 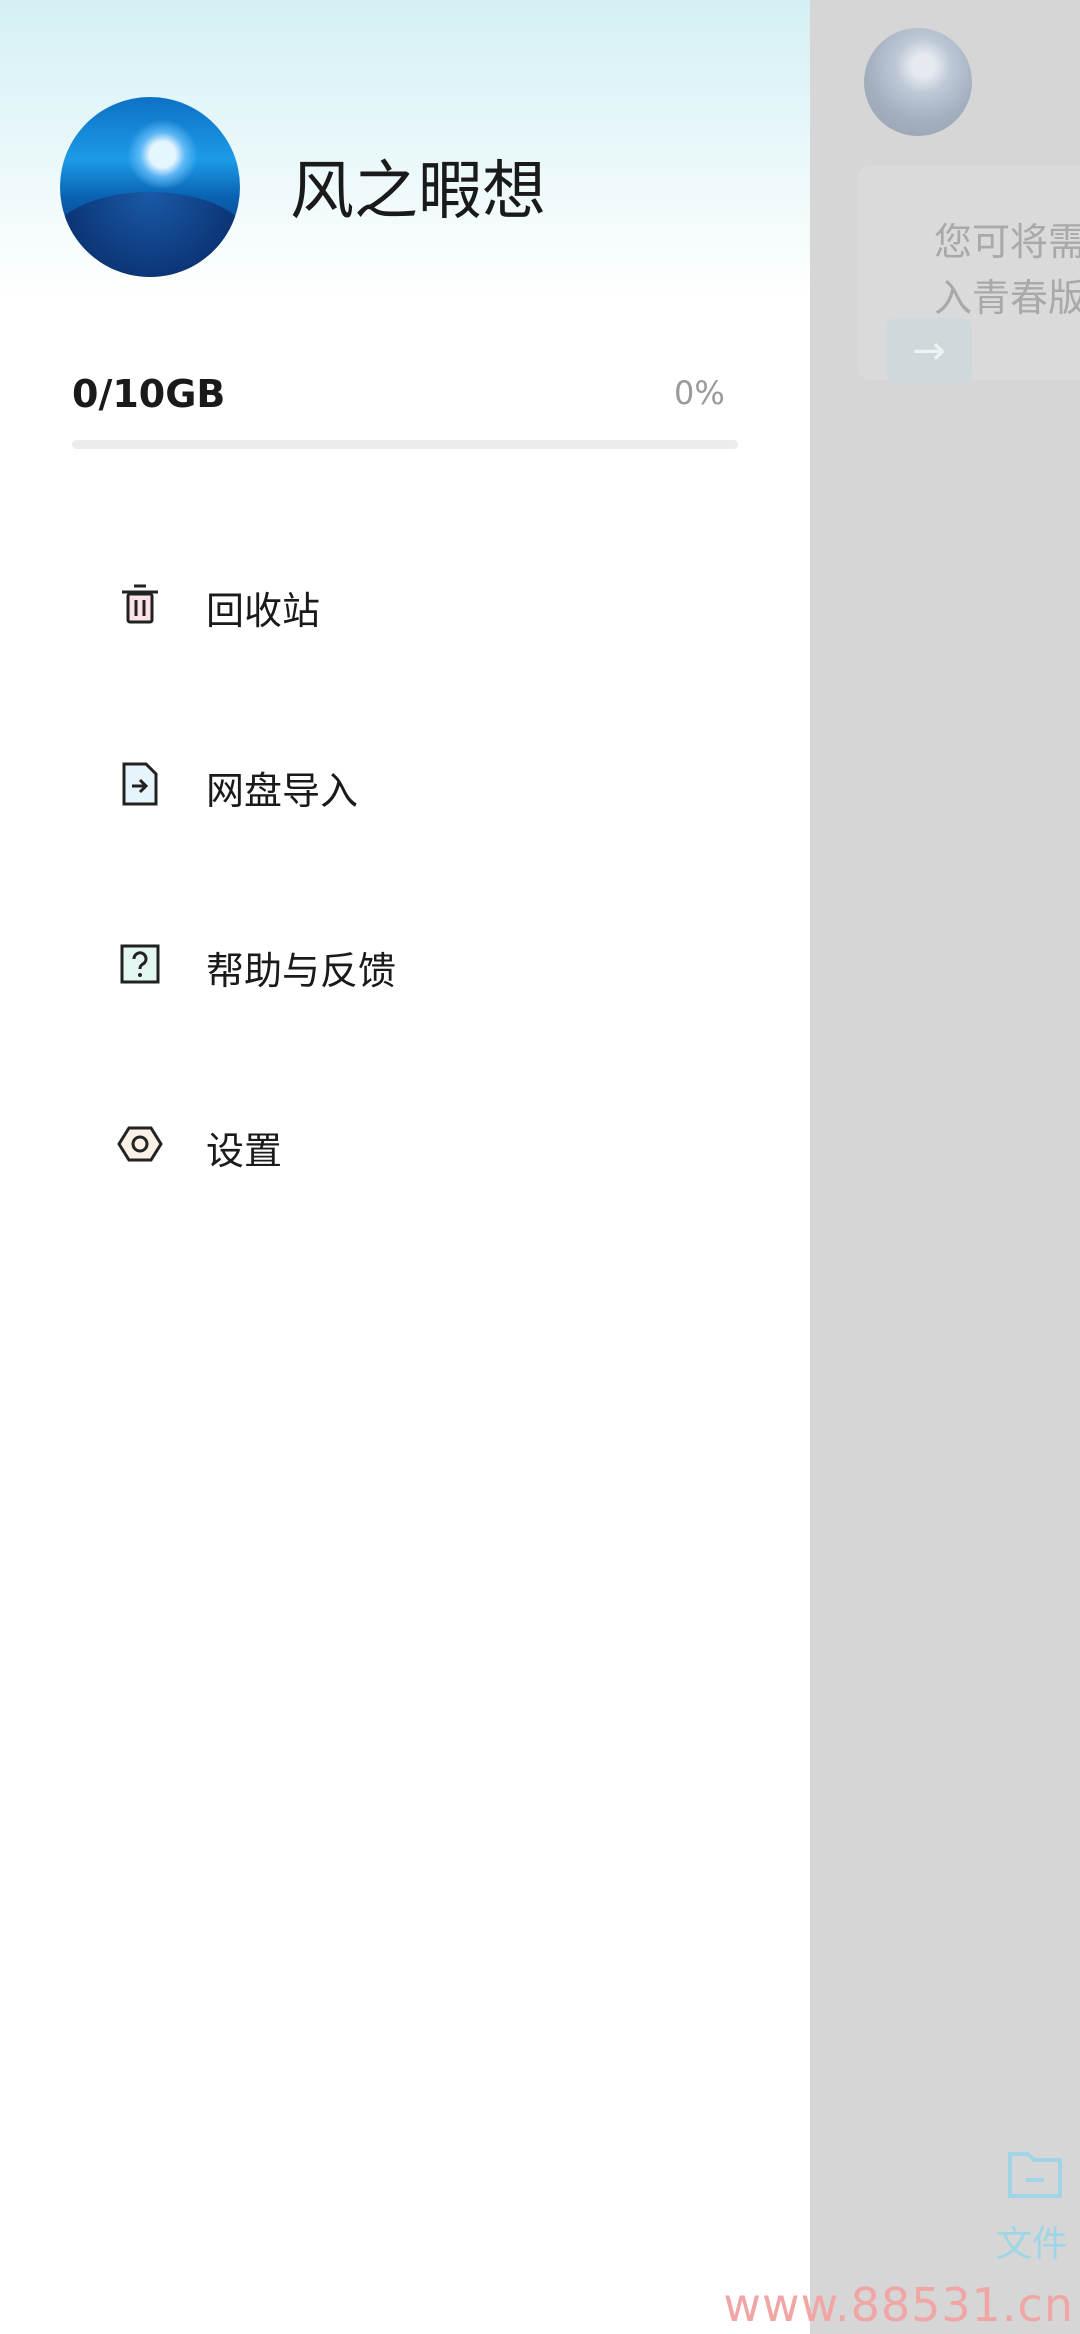 I want to click on folder-icon, so click(x=1035, y=2175).